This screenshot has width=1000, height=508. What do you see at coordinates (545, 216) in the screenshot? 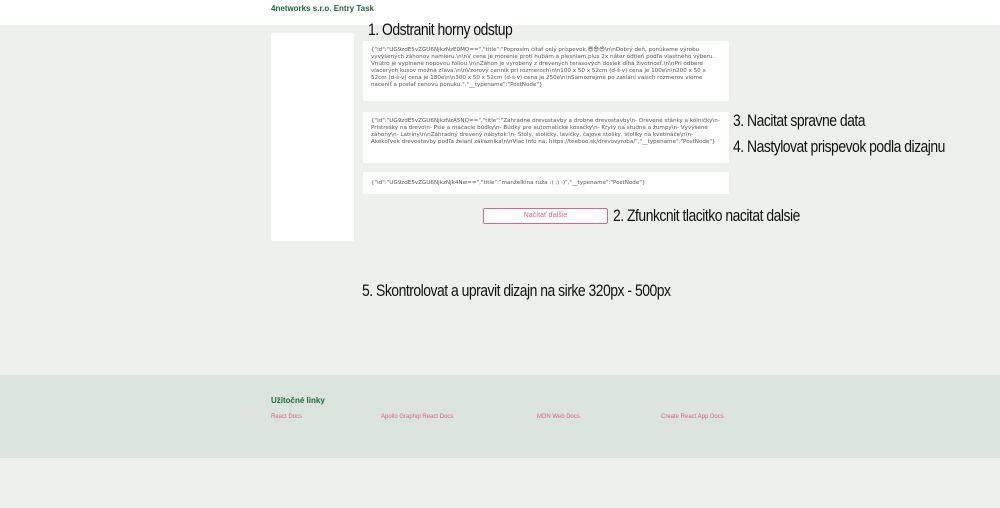
I see `load-more-button: Načítať ďalšie` at bounding box center [545, 216].